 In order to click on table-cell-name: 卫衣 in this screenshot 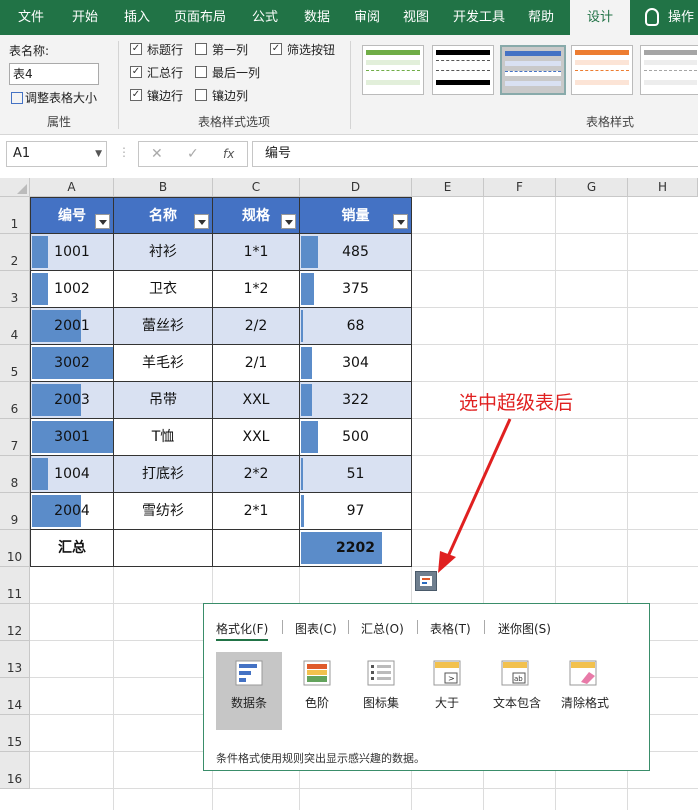, I will do `click(163, 289)`.